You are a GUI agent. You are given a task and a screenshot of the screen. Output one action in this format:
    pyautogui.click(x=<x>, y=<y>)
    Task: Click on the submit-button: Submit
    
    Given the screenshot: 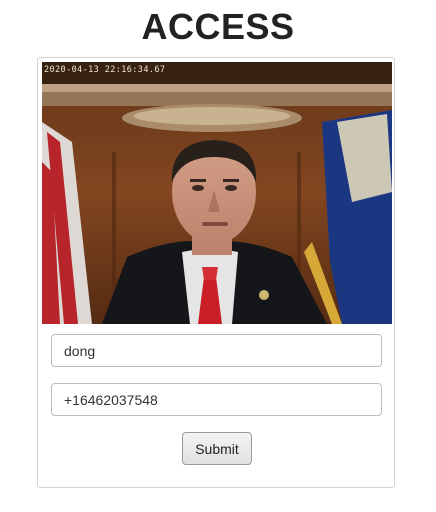 What is the action you would take?
    pyautogui.click(x=217, y=448)
    